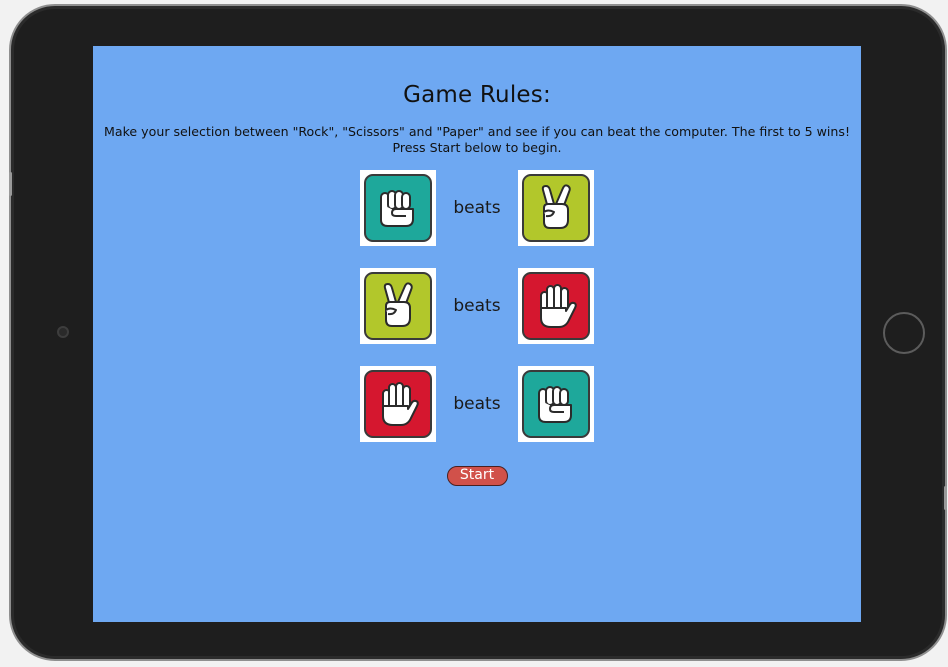  What do you see at coordinates (904, 333) in the screenshot?
I see `home-button` at bounding box center [904, 333].